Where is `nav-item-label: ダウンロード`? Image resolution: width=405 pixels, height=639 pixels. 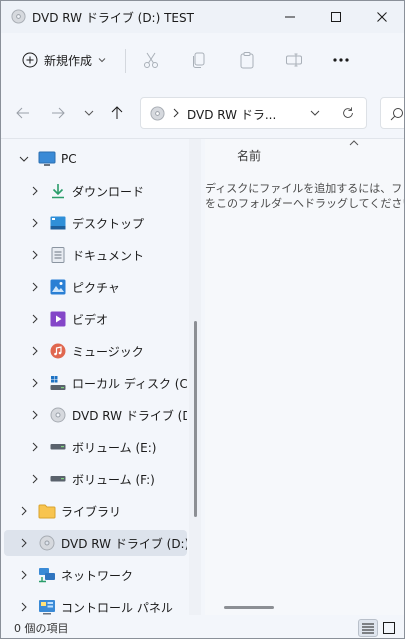
nav-item-label: ダウンロード is located at coordinates (108, 191).